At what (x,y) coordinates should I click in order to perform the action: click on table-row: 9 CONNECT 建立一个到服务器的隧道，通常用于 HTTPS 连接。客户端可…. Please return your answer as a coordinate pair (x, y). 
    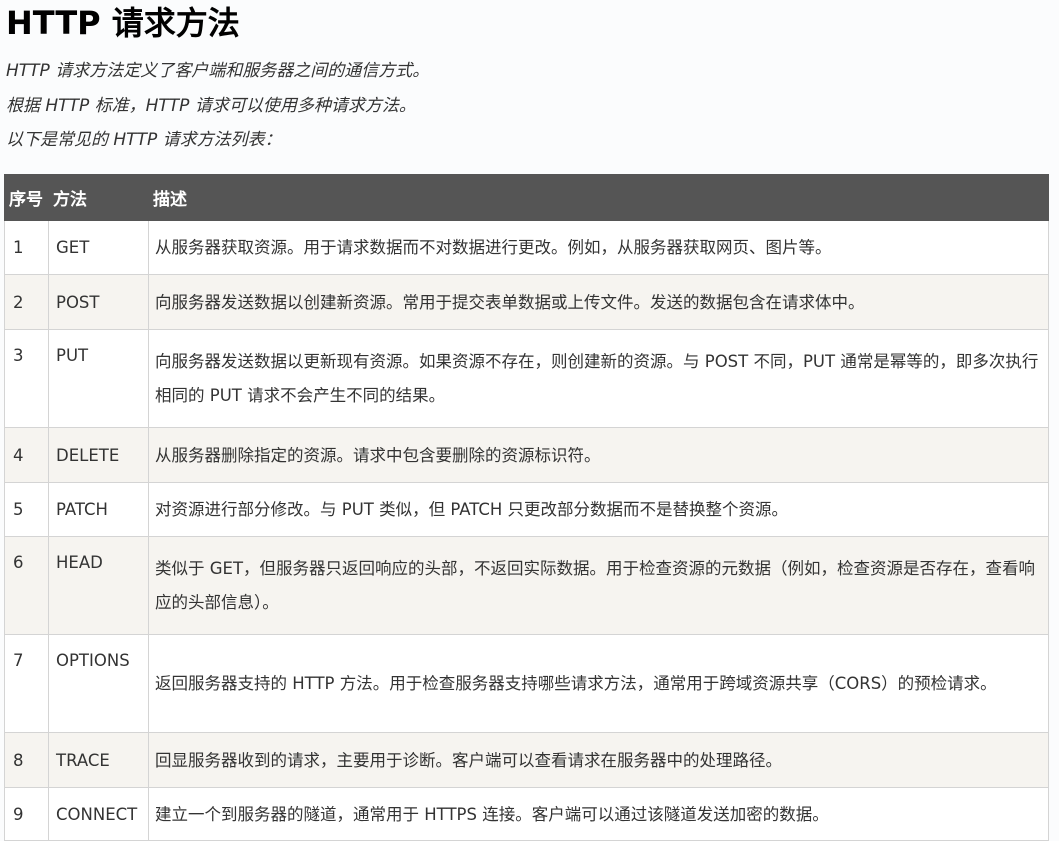
    Looking at the image, I should click on (526, 814).